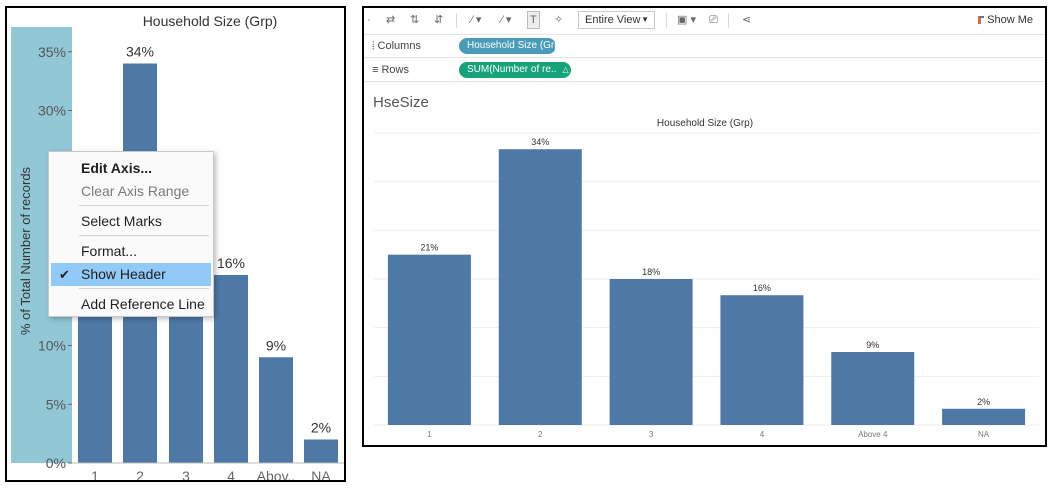  Describe the element at coordinates (52, 111) in the screenshot. I see `y-tick-label: 30%` at that location.